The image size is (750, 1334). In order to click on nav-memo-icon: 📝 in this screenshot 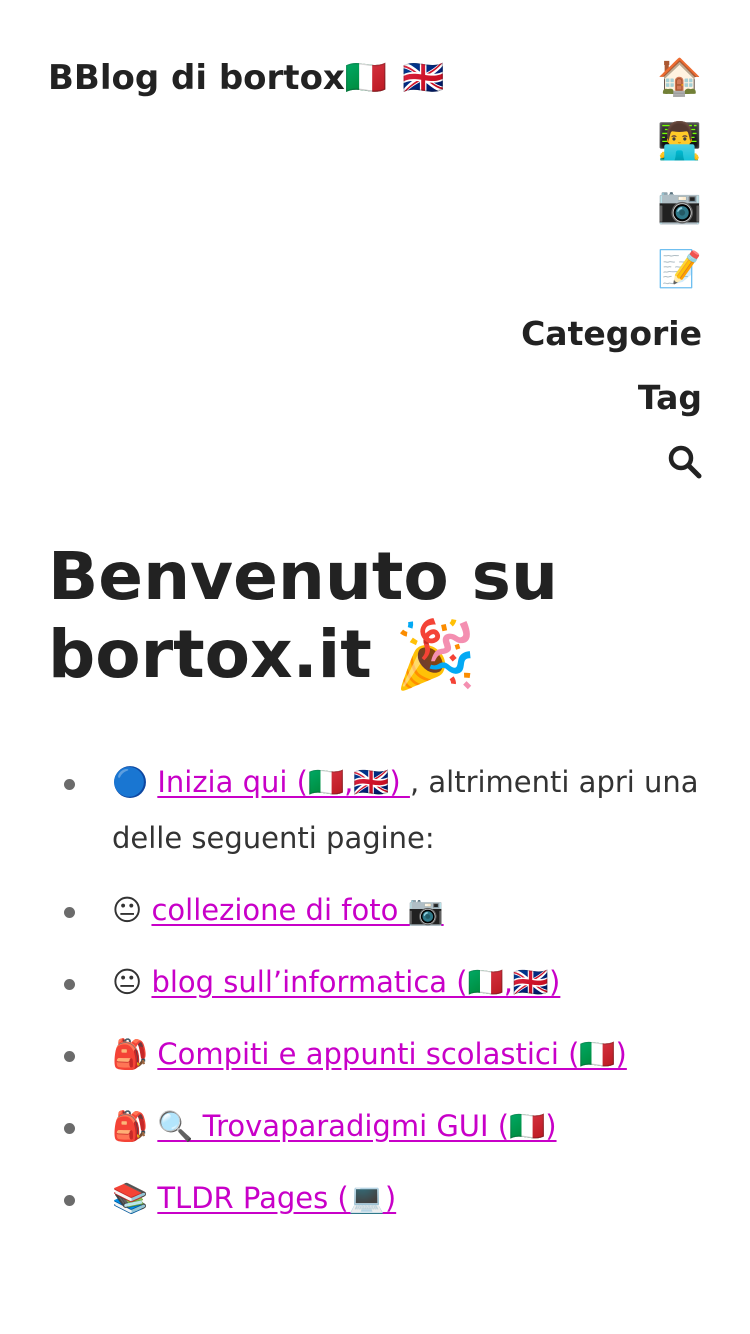, I will do `click(679, 278)`.